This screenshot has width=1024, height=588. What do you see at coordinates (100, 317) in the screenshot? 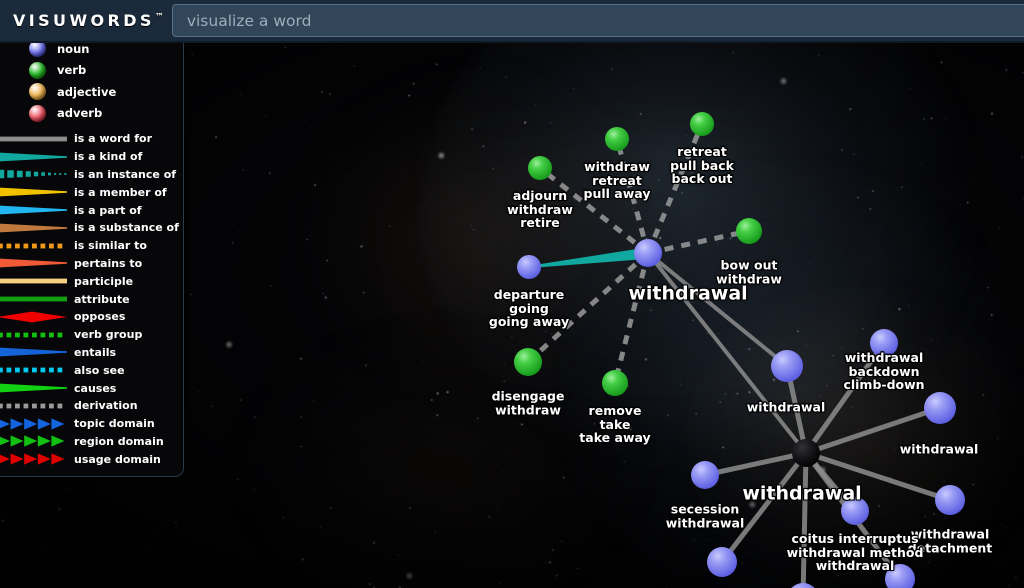
I see `legend-relation-label: opposes` at bounding box center [100, 317].